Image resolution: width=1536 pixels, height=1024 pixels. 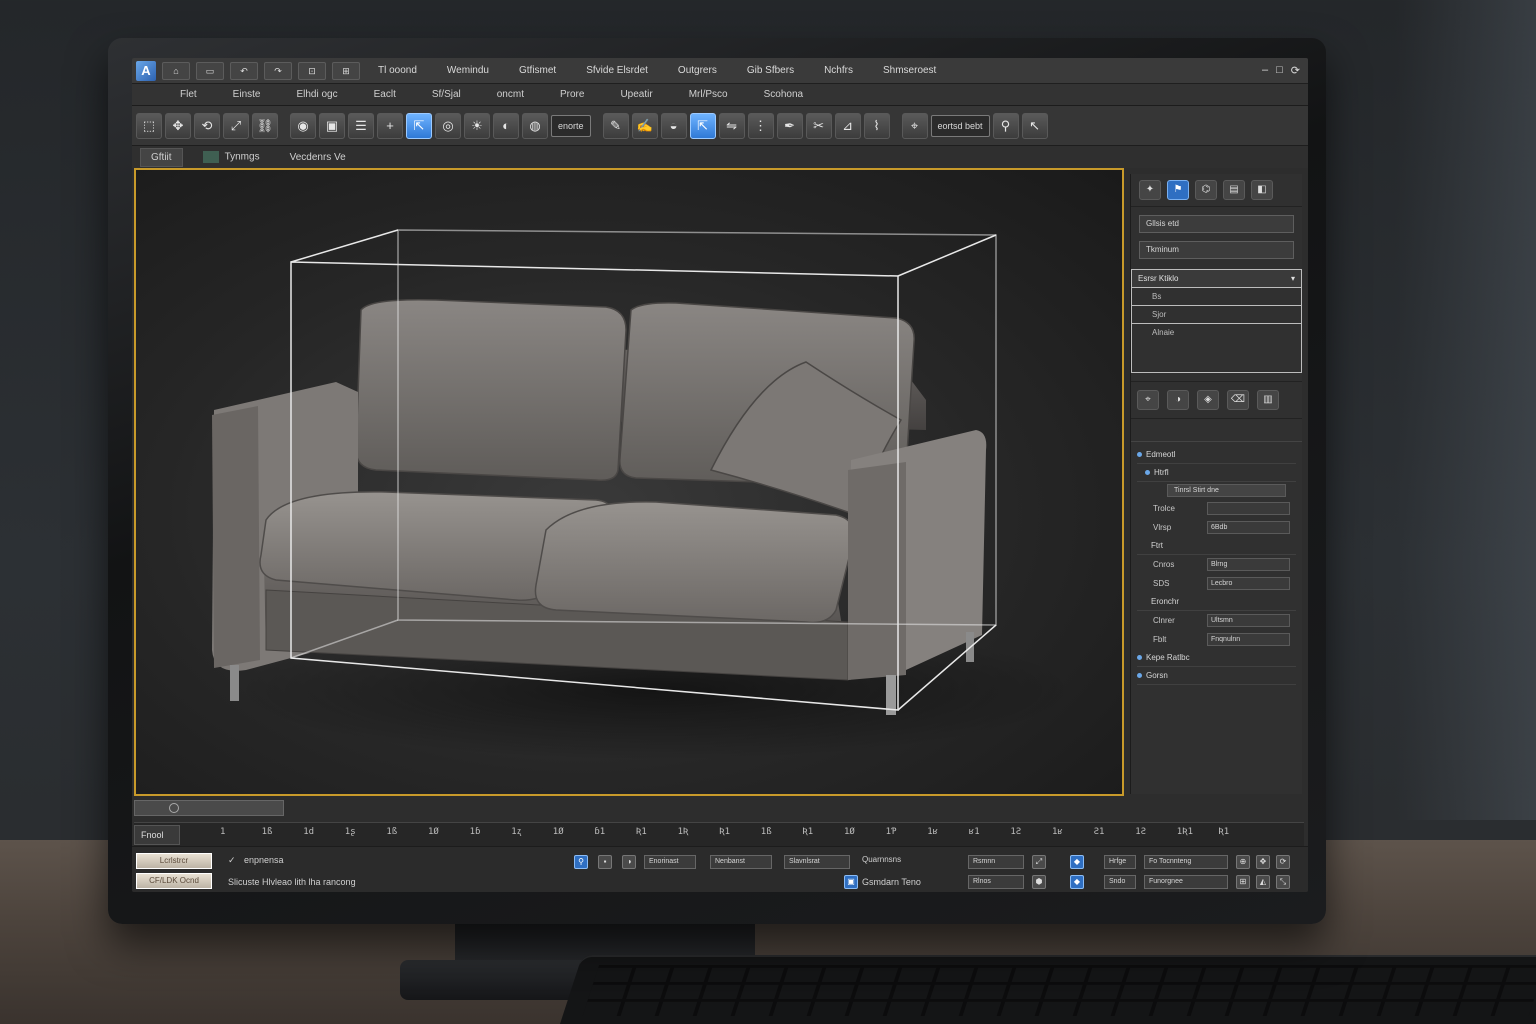 What do you see at coordinates (909, 70) in the screenshot?
I see `menu-top-8: Shmseroest` at bounding box center [909, 70].